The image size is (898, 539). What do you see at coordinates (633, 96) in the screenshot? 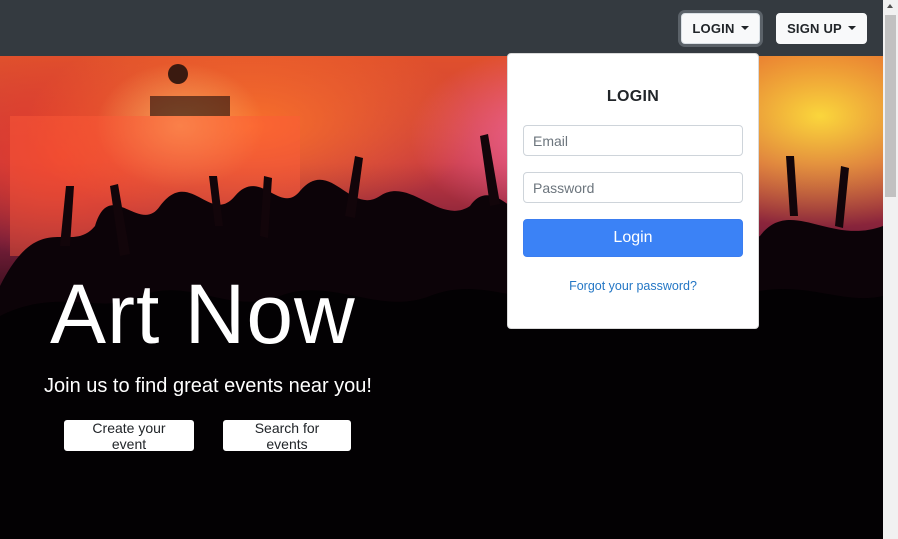
I see `login-panel-title: LOGIN` at bounding box center [633, 96].